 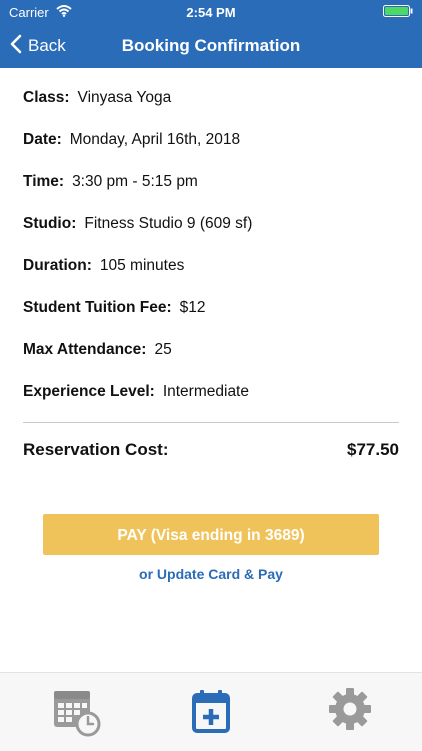 I want to click on detail-label: Time:, so click(x=44, y=181).